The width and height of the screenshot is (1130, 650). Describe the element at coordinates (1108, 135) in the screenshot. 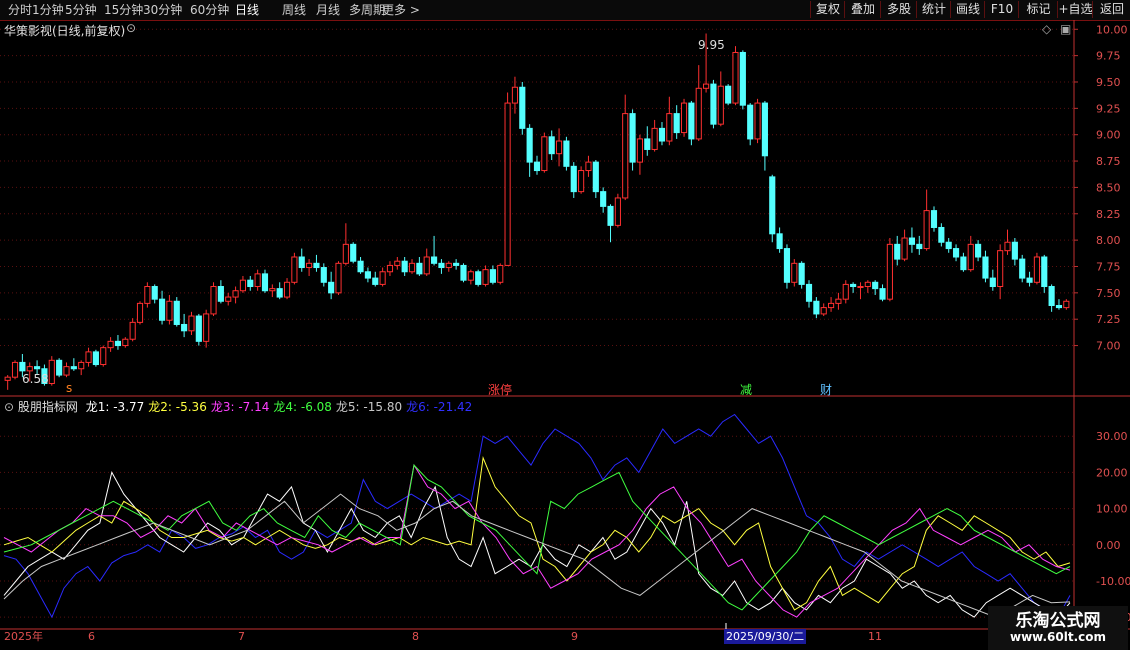

I see `price-tick-label: 9.00` at that location.